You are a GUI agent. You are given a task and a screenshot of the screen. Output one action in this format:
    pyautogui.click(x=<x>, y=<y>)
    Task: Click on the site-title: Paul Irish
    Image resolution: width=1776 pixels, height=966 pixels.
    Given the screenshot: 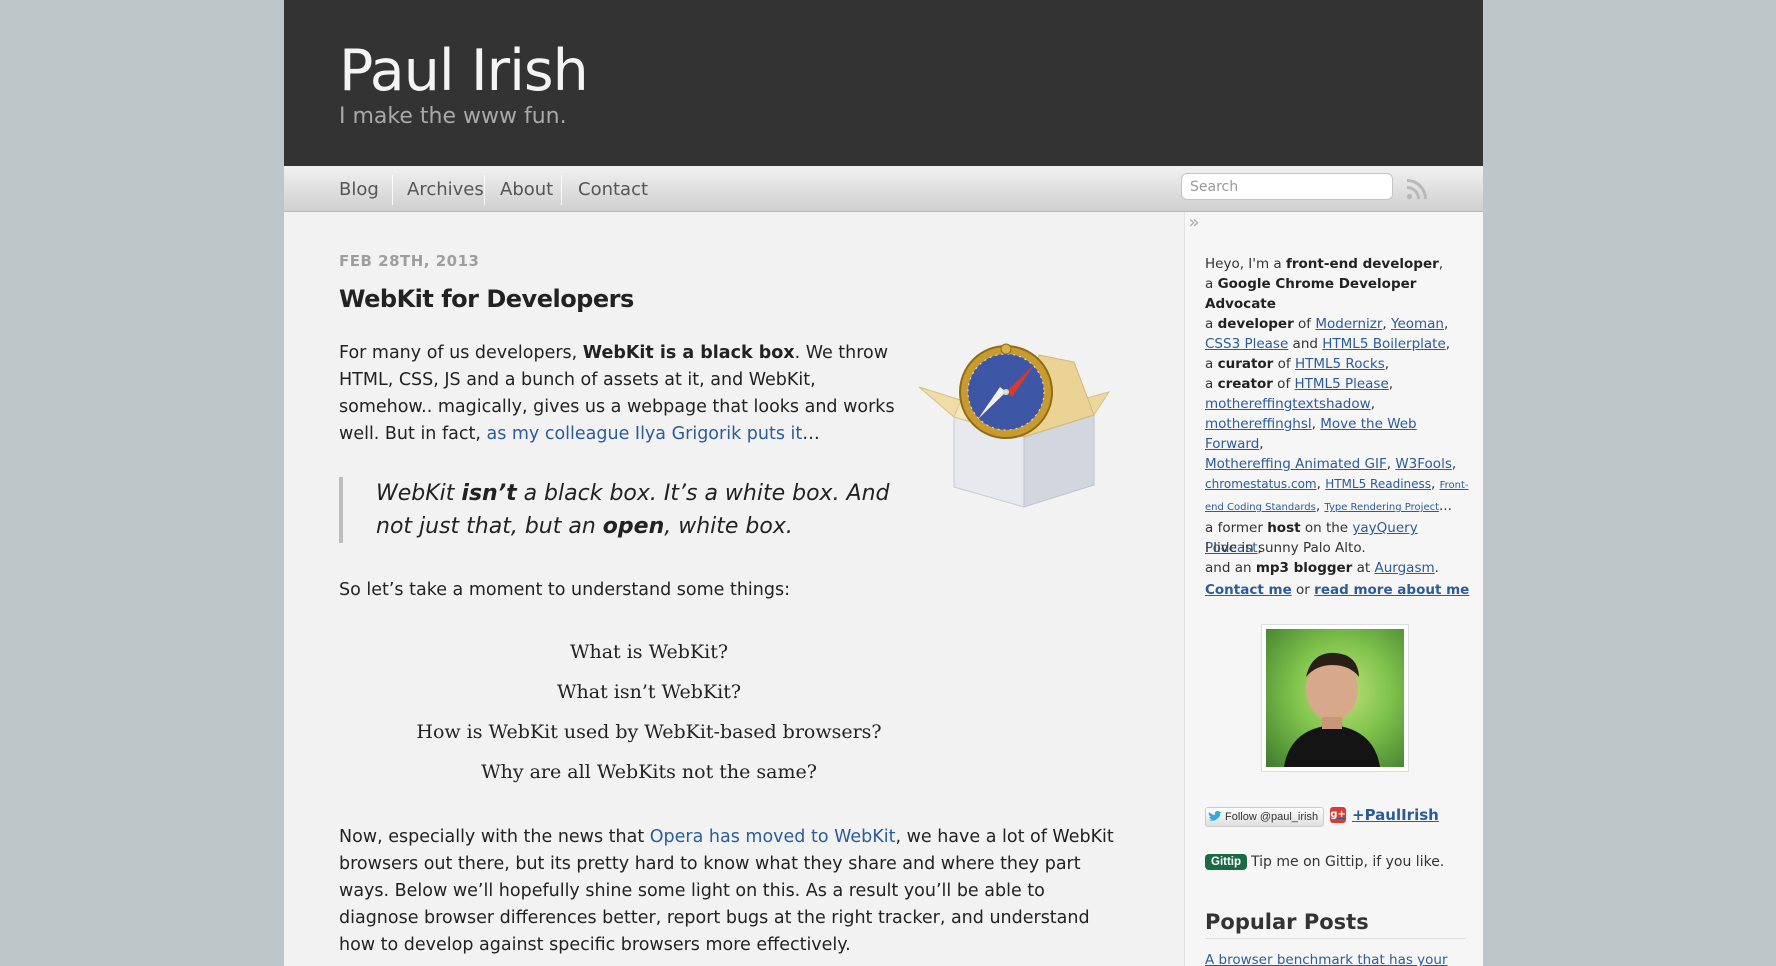 What is the action you would take?
    pyautogui.click(x=464, y=71)
    